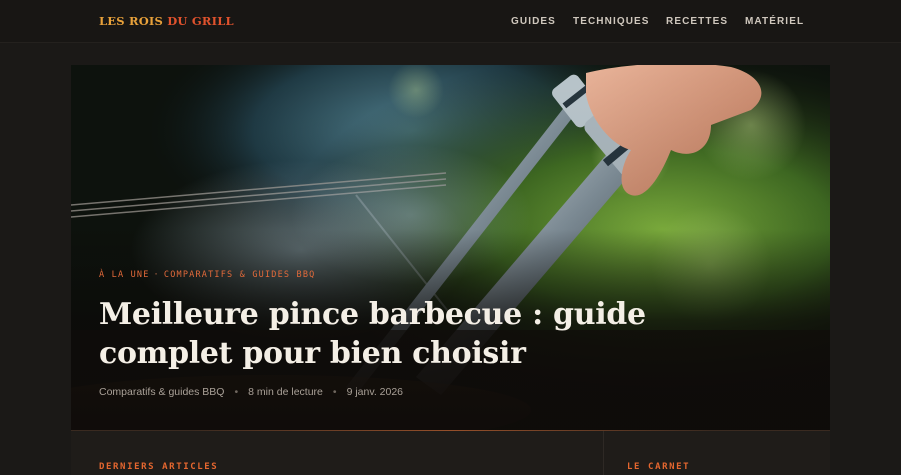 The width and height of the screenshot is (901, 475). I want to click on nav-item-techniques: TECHNIQUES, so click(611, 21).